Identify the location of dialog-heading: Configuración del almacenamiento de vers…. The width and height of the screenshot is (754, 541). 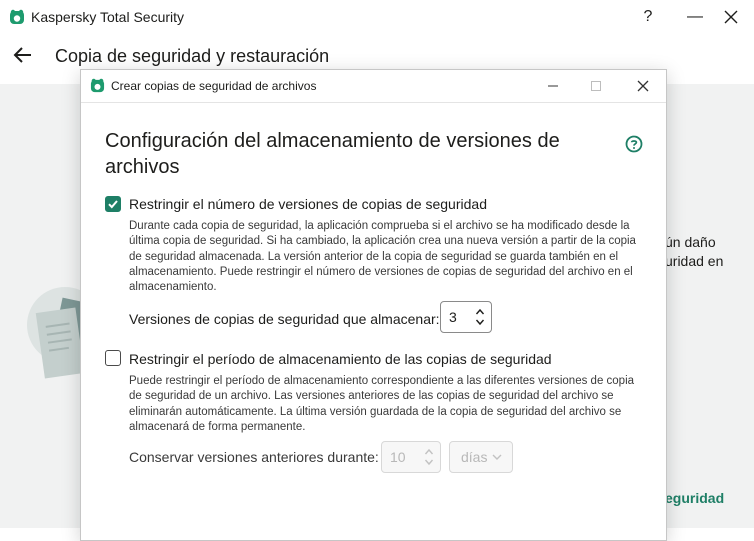
(332, 154).